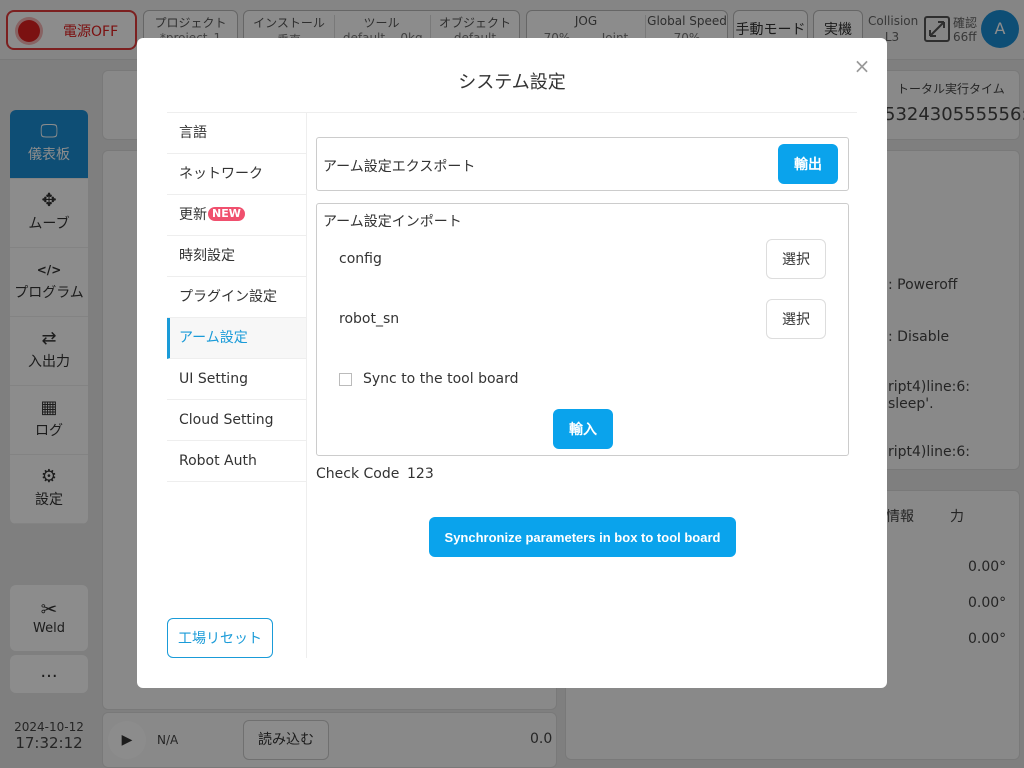 The image size is (1024, 768). What do you see at coordinates (796, 319) in the screenshot?
I see `robot-sn-select-button: 選択` at bounding box center [796, 319].